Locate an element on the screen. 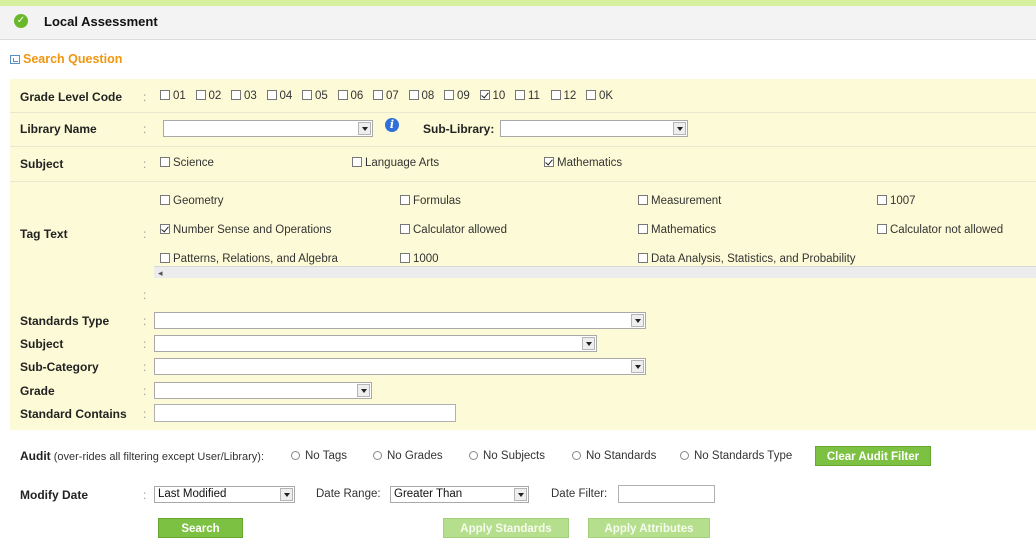  clear-audit-filter-button: Clear Audit Filter is located at coordinates (873, 456).